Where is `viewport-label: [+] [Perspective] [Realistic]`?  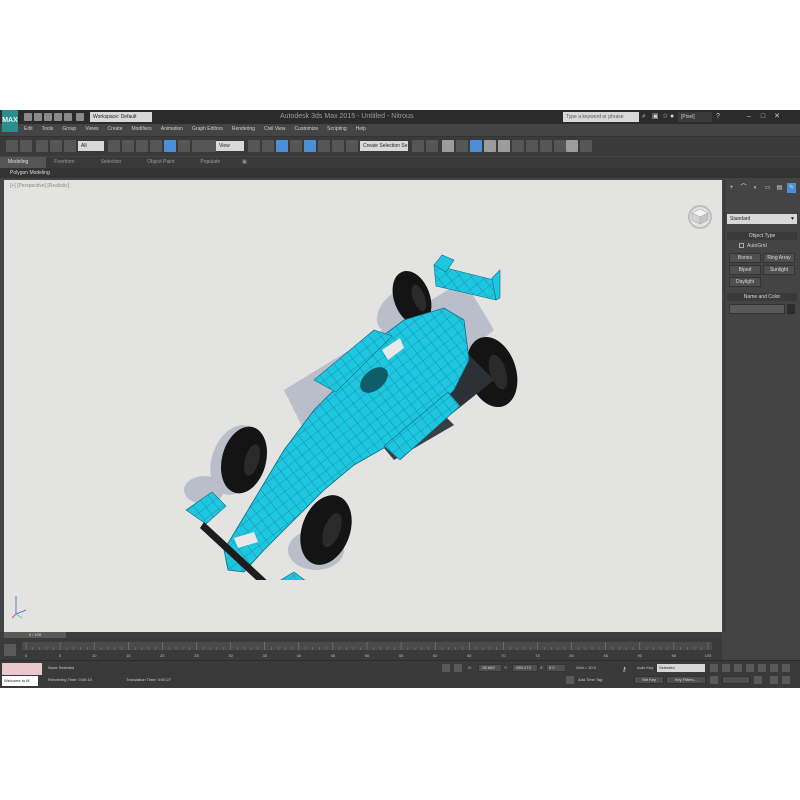
viewport-label: [+] [Perspective] [Realistic] is located at coordinates (39, 186).